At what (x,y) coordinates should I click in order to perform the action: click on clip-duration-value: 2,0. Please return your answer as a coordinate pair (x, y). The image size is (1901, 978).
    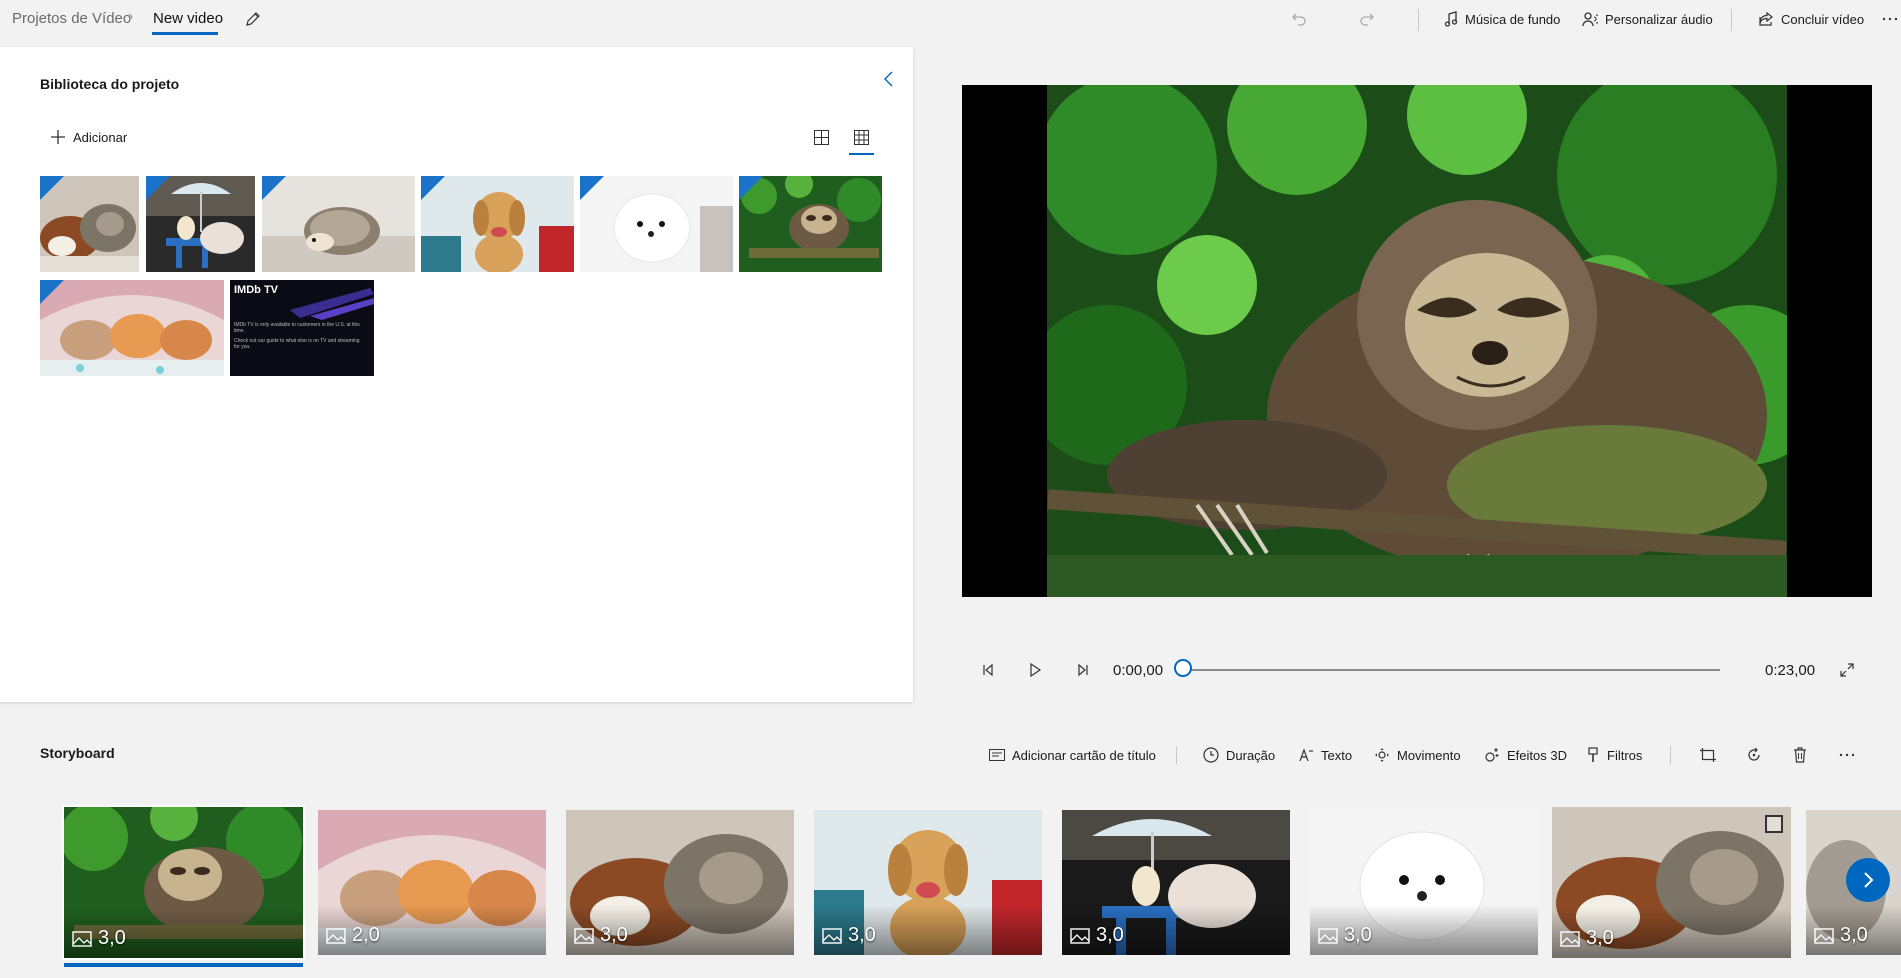
    Looking at the image, I should click on (366, 935).